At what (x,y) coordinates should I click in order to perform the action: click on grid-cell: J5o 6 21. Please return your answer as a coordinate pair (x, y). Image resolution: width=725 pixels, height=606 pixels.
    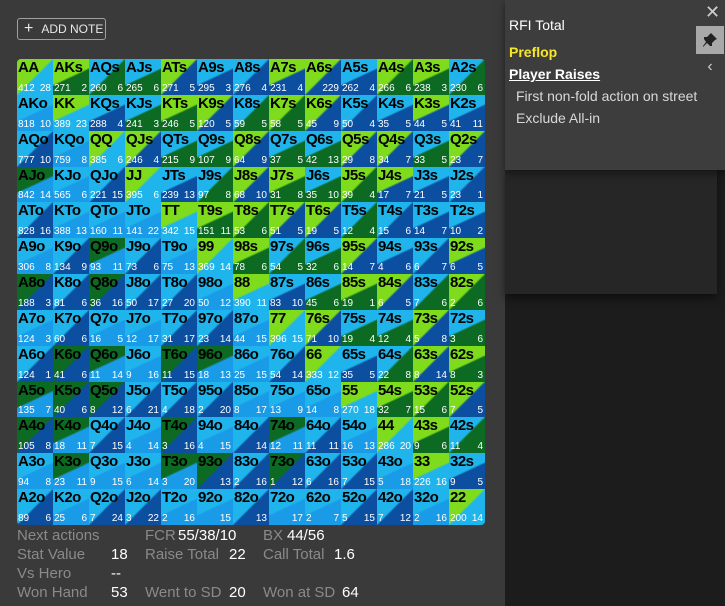
    Looking at the image, I should click on (143, 399).